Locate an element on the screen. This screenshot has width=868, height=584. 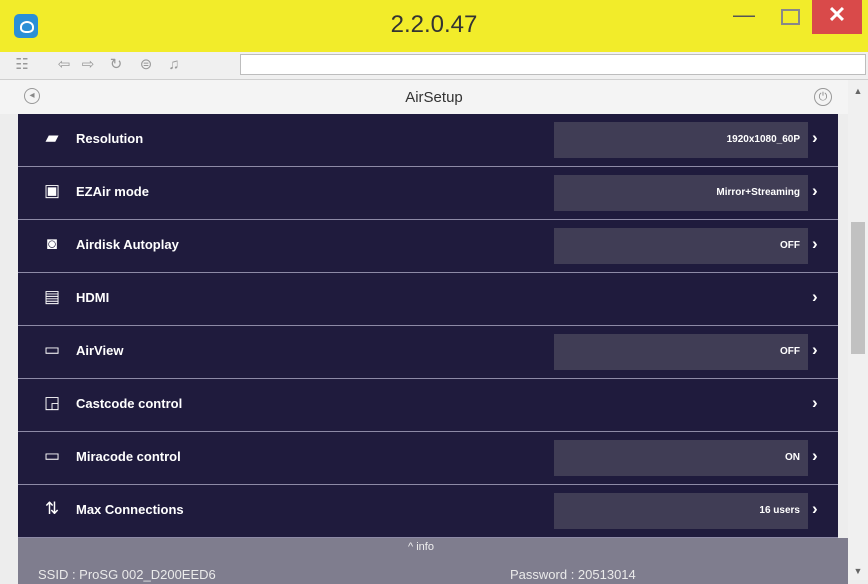
setting-row-hdmi: ▤ HDMI › is located at coordinates (428, 299).